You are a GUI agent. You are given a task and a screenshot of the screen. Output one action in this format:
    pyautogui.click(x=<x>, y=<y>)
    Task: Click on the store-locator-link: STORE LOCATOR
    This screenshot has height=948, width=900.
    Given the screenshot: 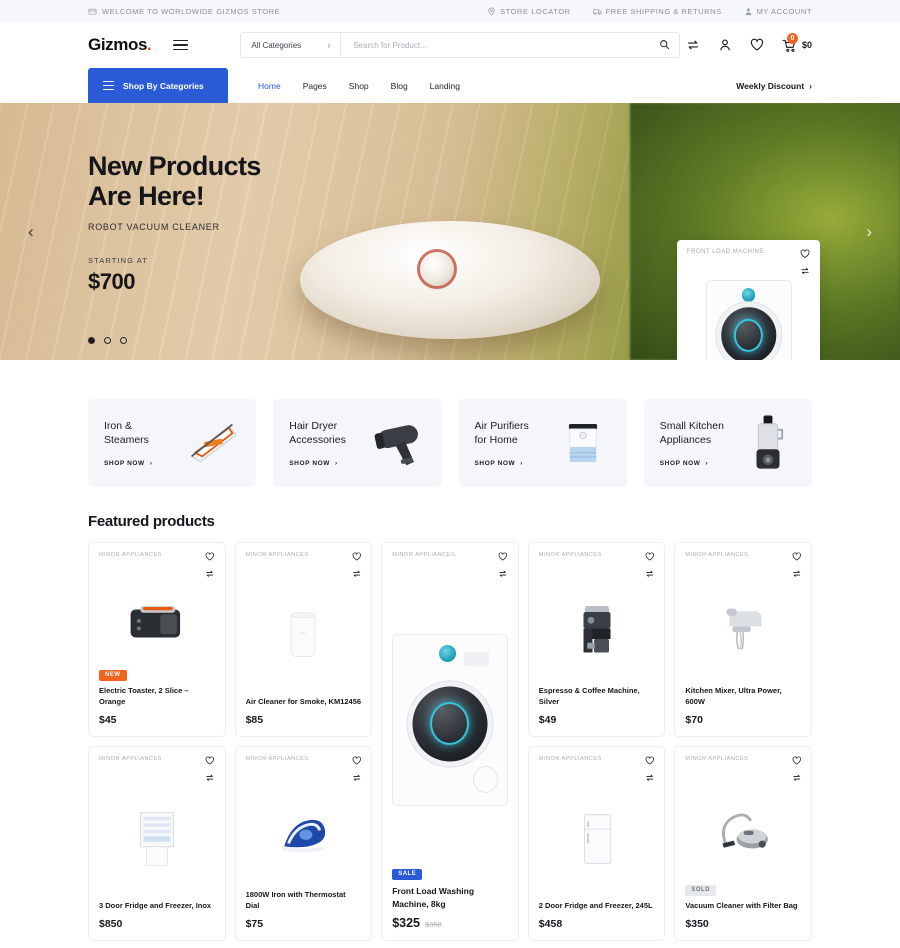 What is the action you would take?
    pyautogui.click(x=529, y=11)
    